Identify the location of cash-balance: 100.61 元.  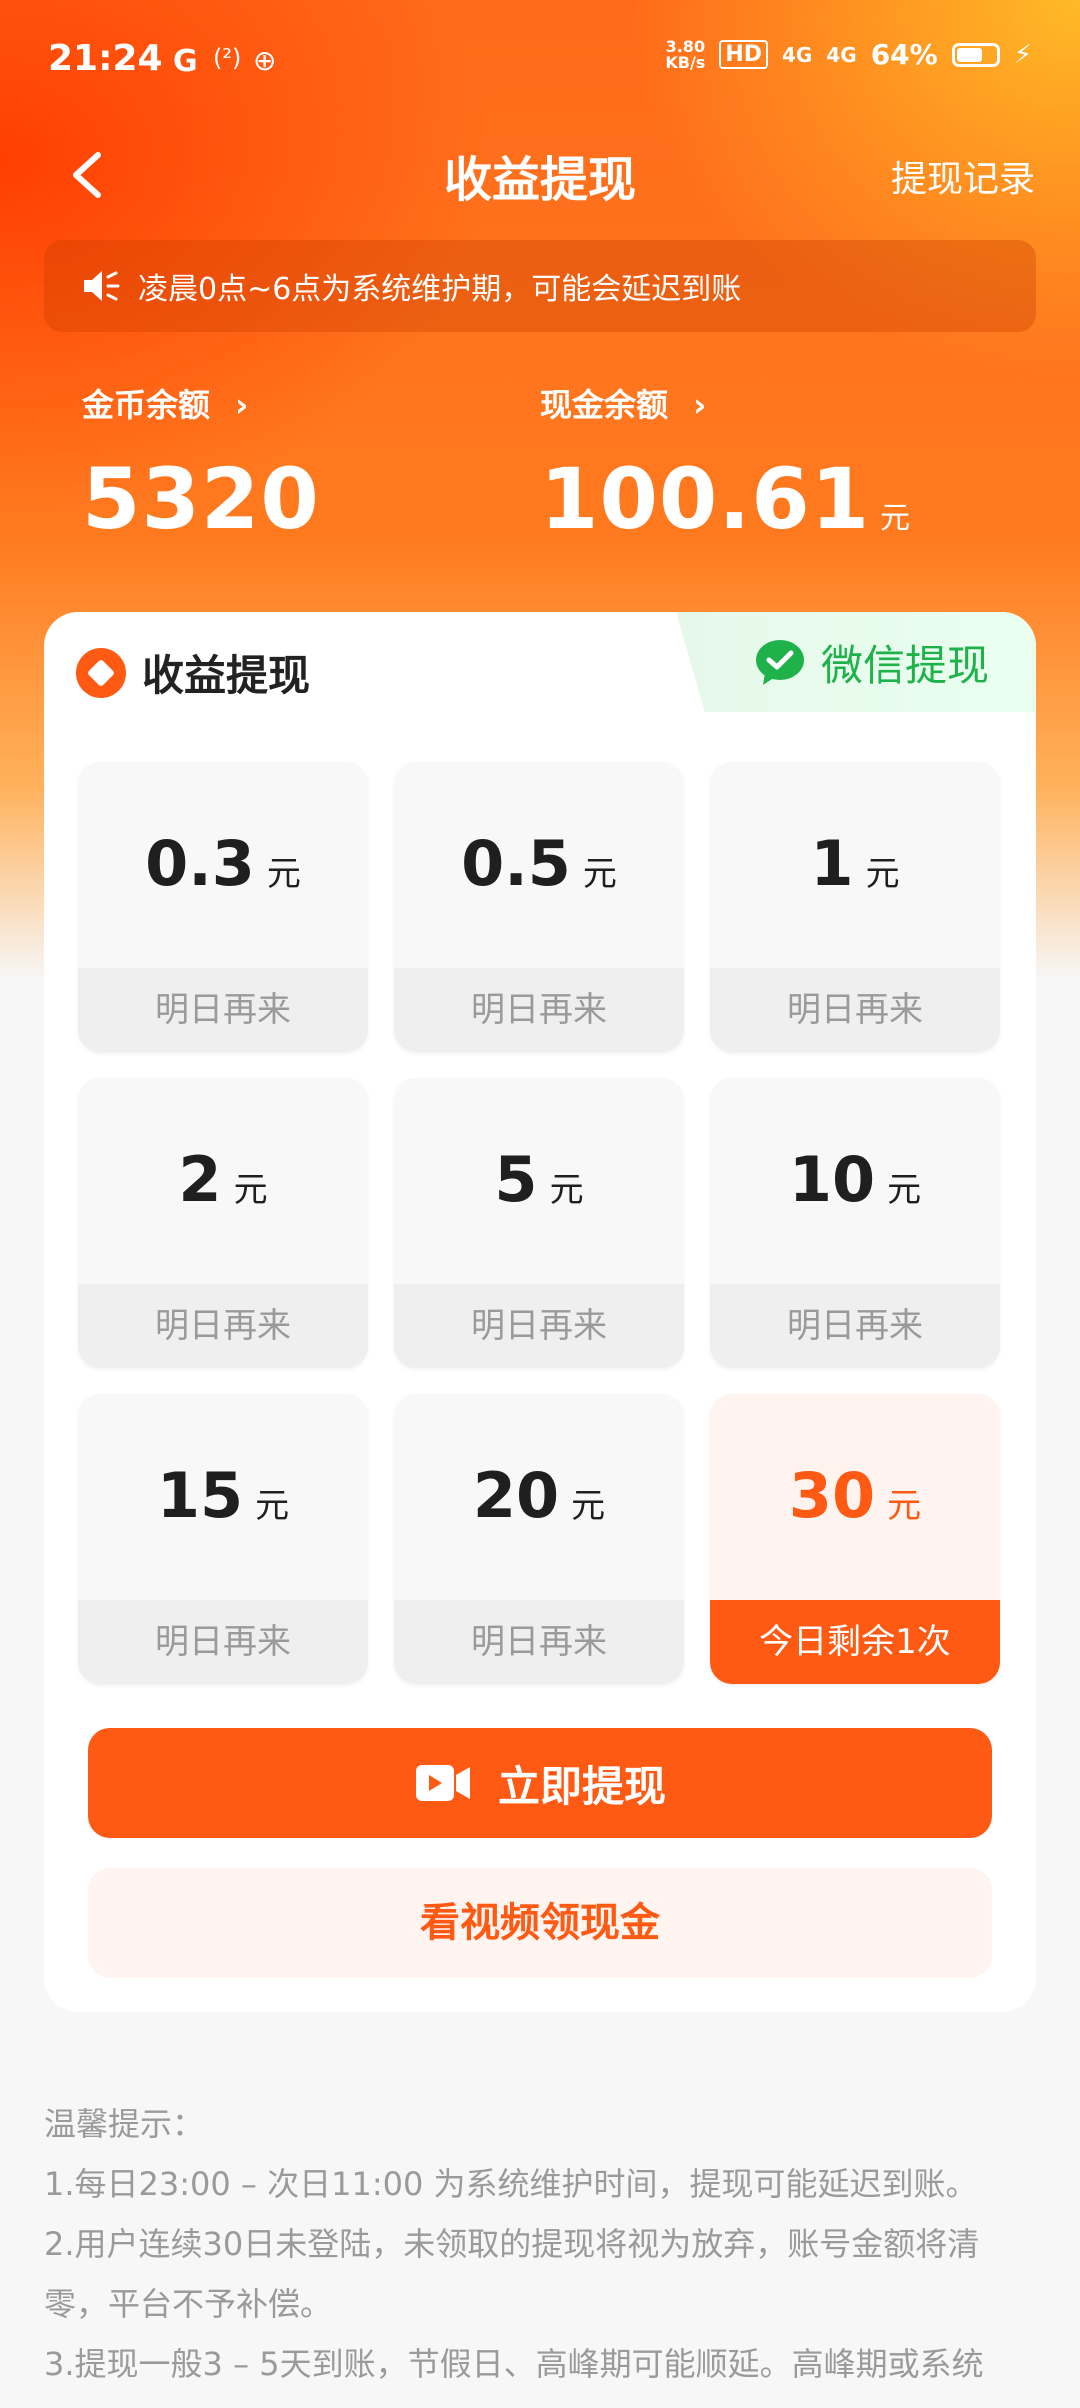
(725, 499).